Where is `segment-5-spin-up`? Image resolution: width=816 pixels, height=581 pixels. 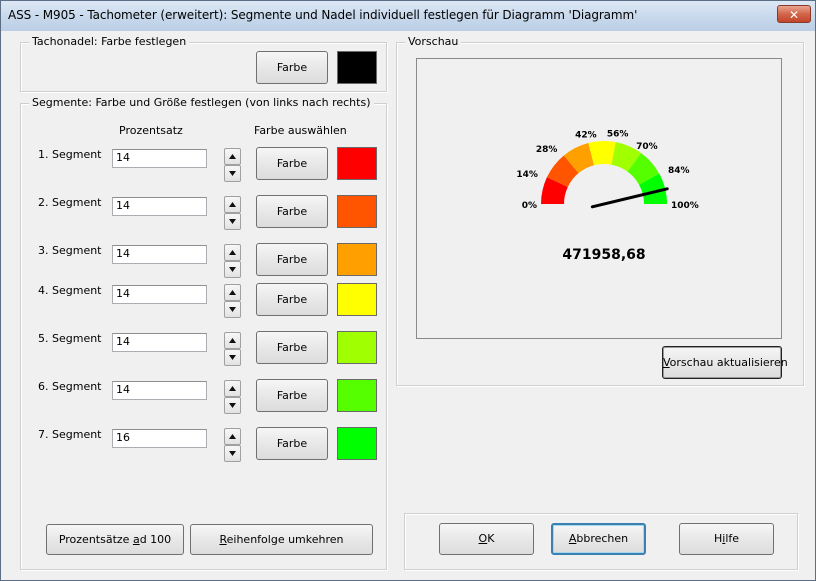 segment-5-spin-up is located at coordinates (232, 340).